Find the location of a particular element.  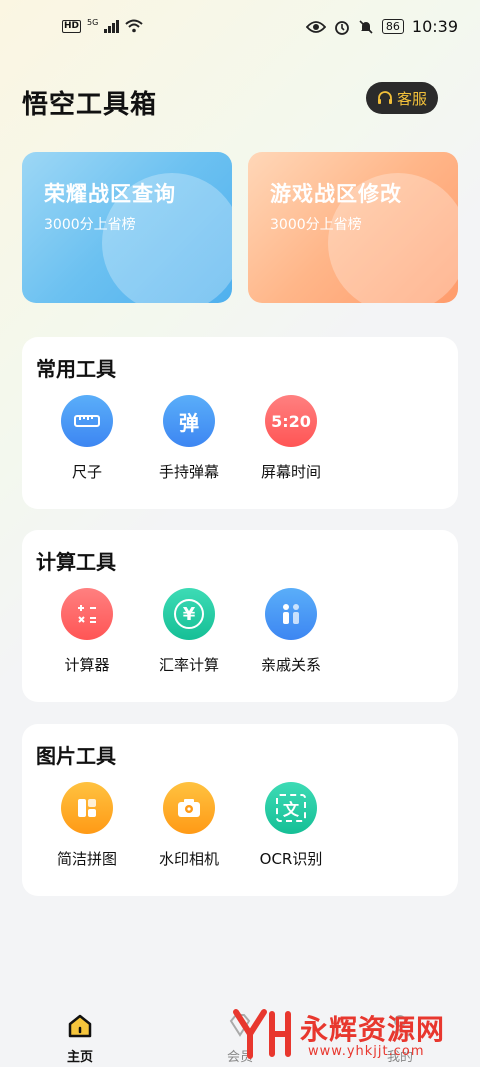

tool-watermark-camera: 水印相机 is located at coordinates (189, 825).